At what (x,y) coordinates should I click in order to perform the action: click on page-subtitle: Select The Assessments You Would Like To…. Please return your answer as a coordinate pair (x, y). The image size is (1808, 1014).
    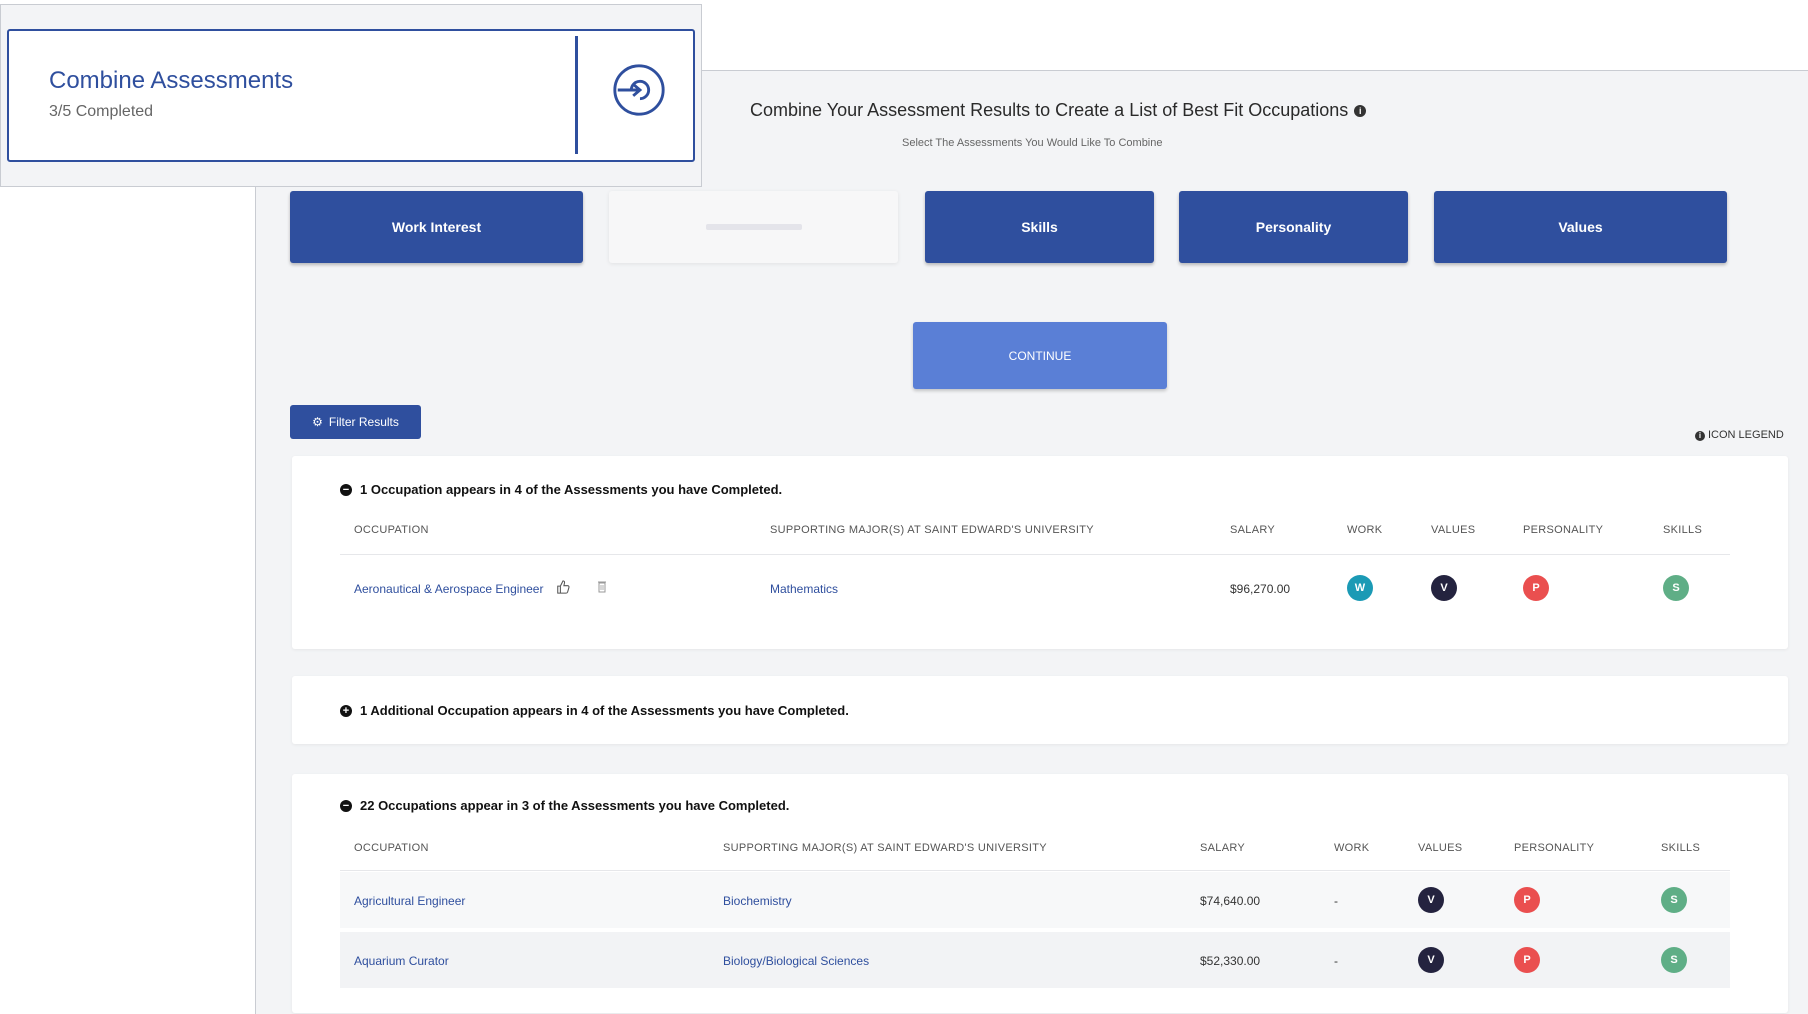
    Looking at the image, I should click on (1032, 143).